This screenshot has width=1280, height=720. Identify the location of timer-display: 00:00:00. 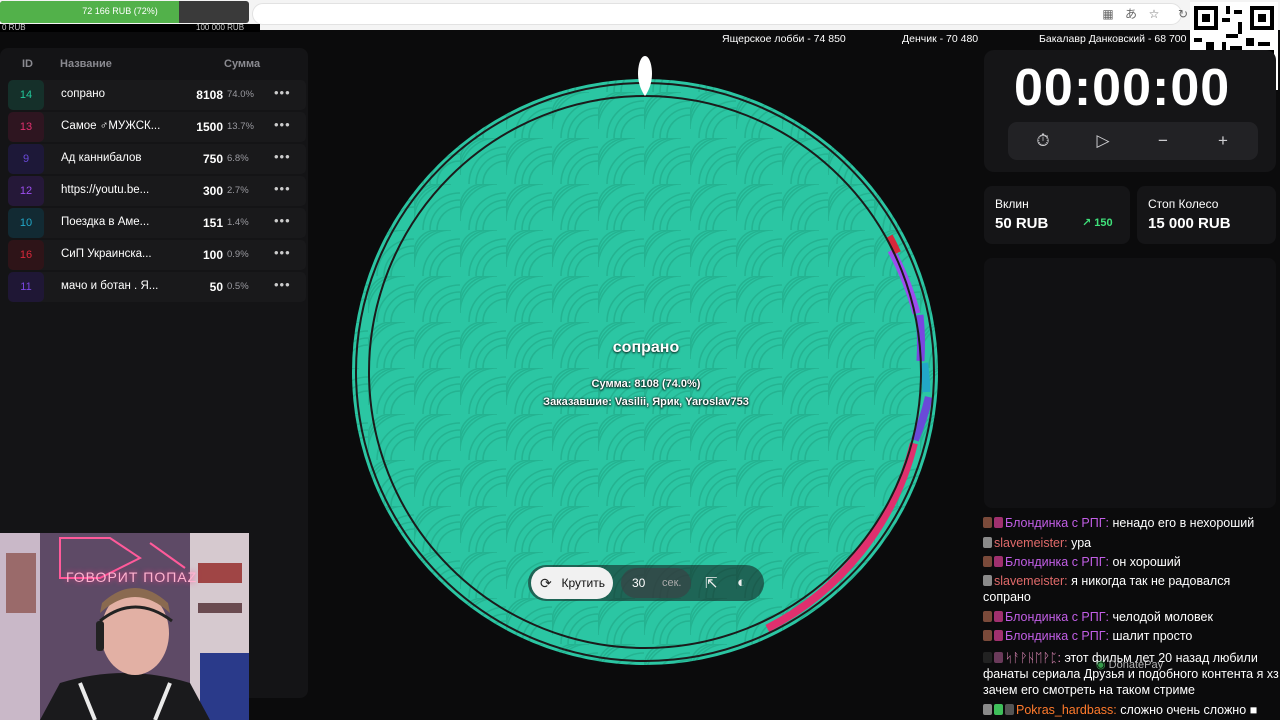
(1122, 88).